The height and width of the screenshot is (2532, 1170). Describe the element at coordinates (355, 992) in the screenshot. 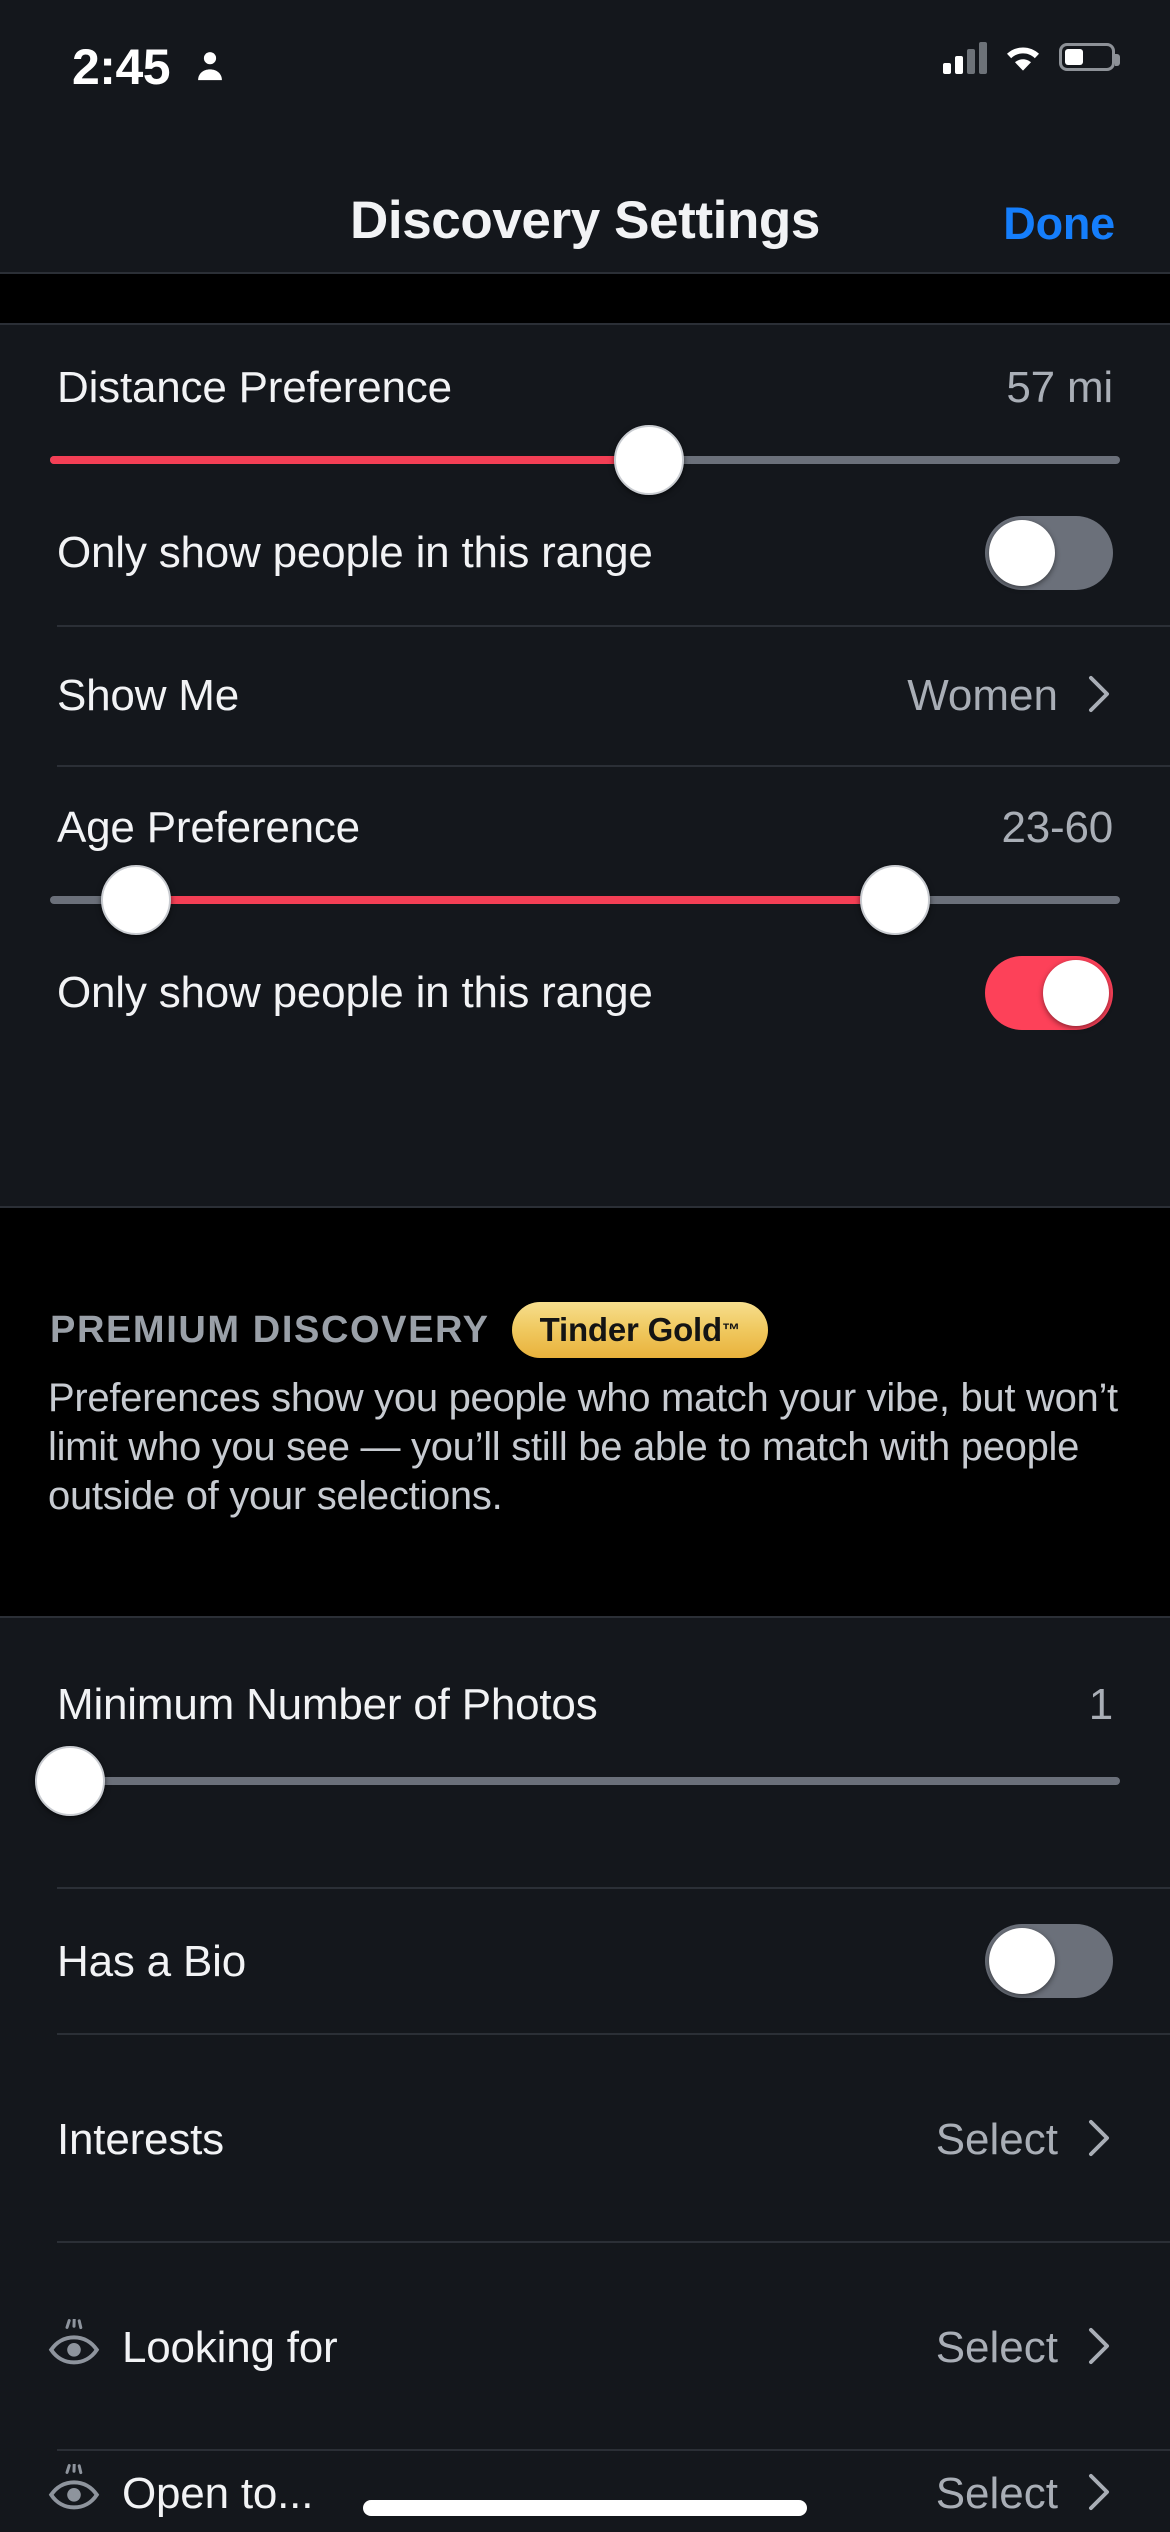

I see `age-range-toggle-label: Only show people in this range` at that location.